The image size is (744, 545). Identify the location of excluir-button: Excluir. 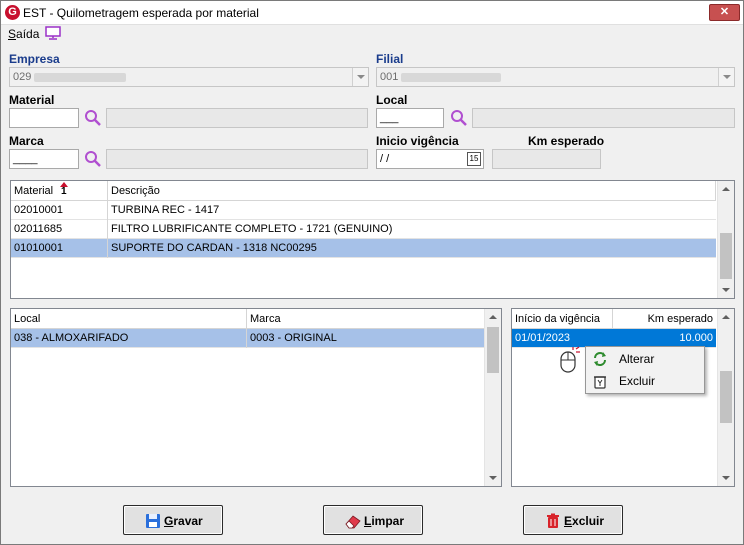
(573, 520).